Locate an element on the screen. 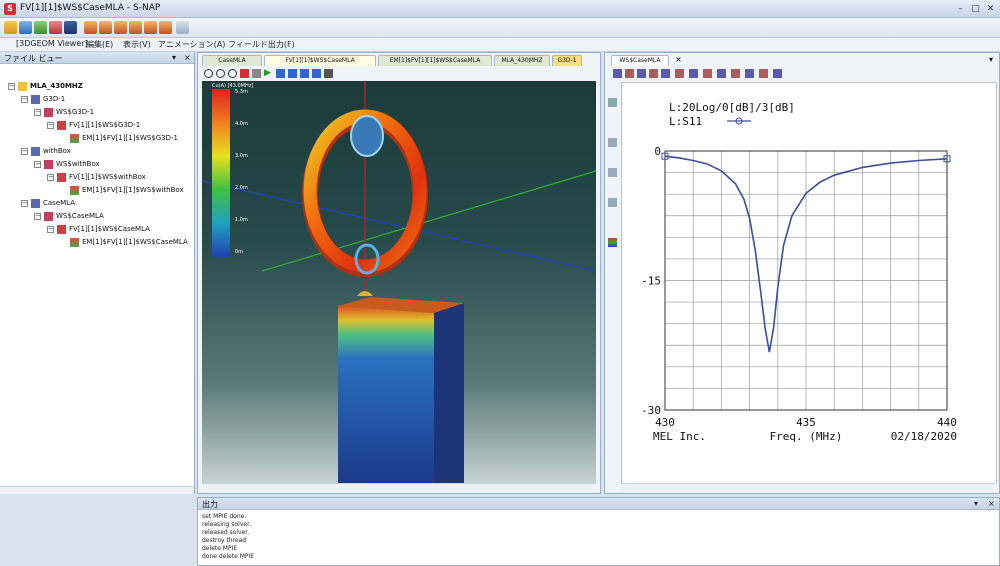 Image resolution: width=1000 pixels, height=566 pixels. tree-item-label: withBox is located at coordinates (57, 151).